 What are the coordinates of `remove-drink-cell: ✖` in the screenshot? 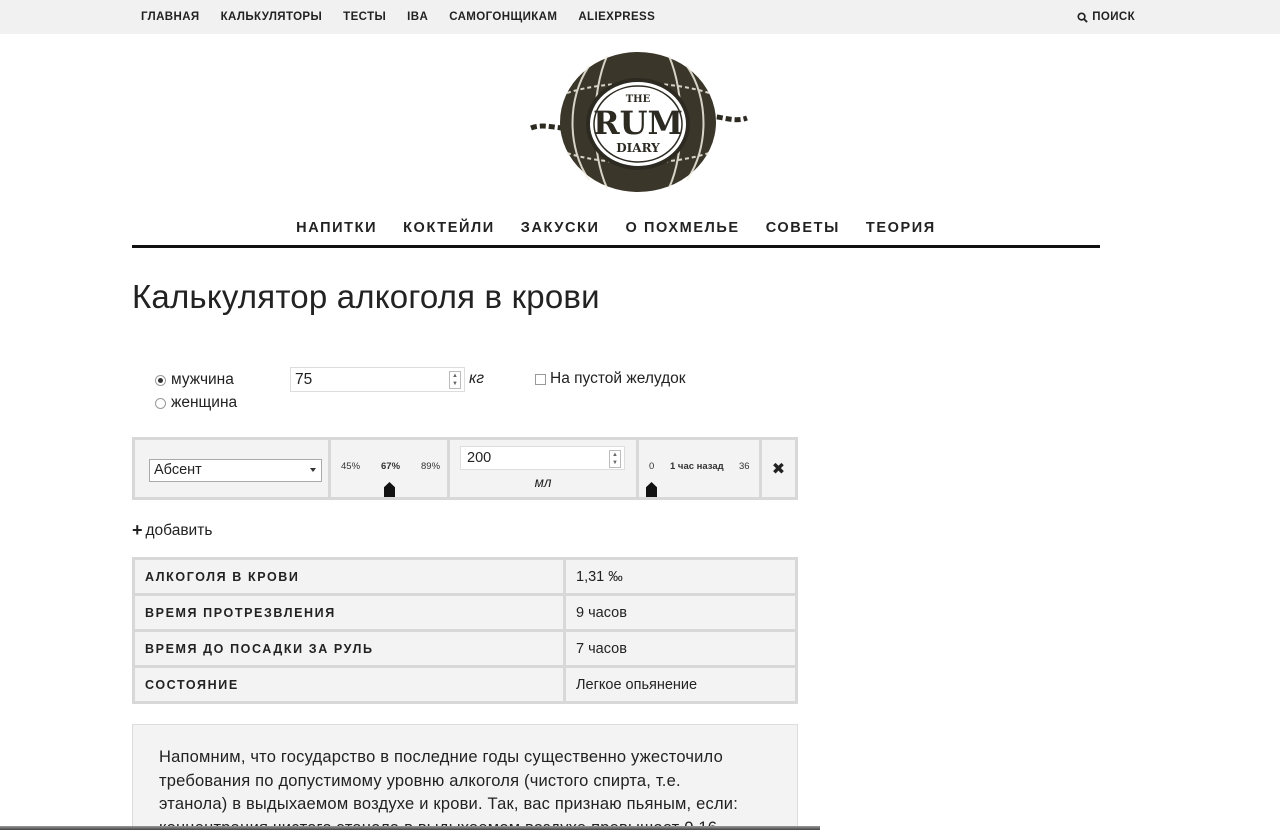 It's located at (778, 468).